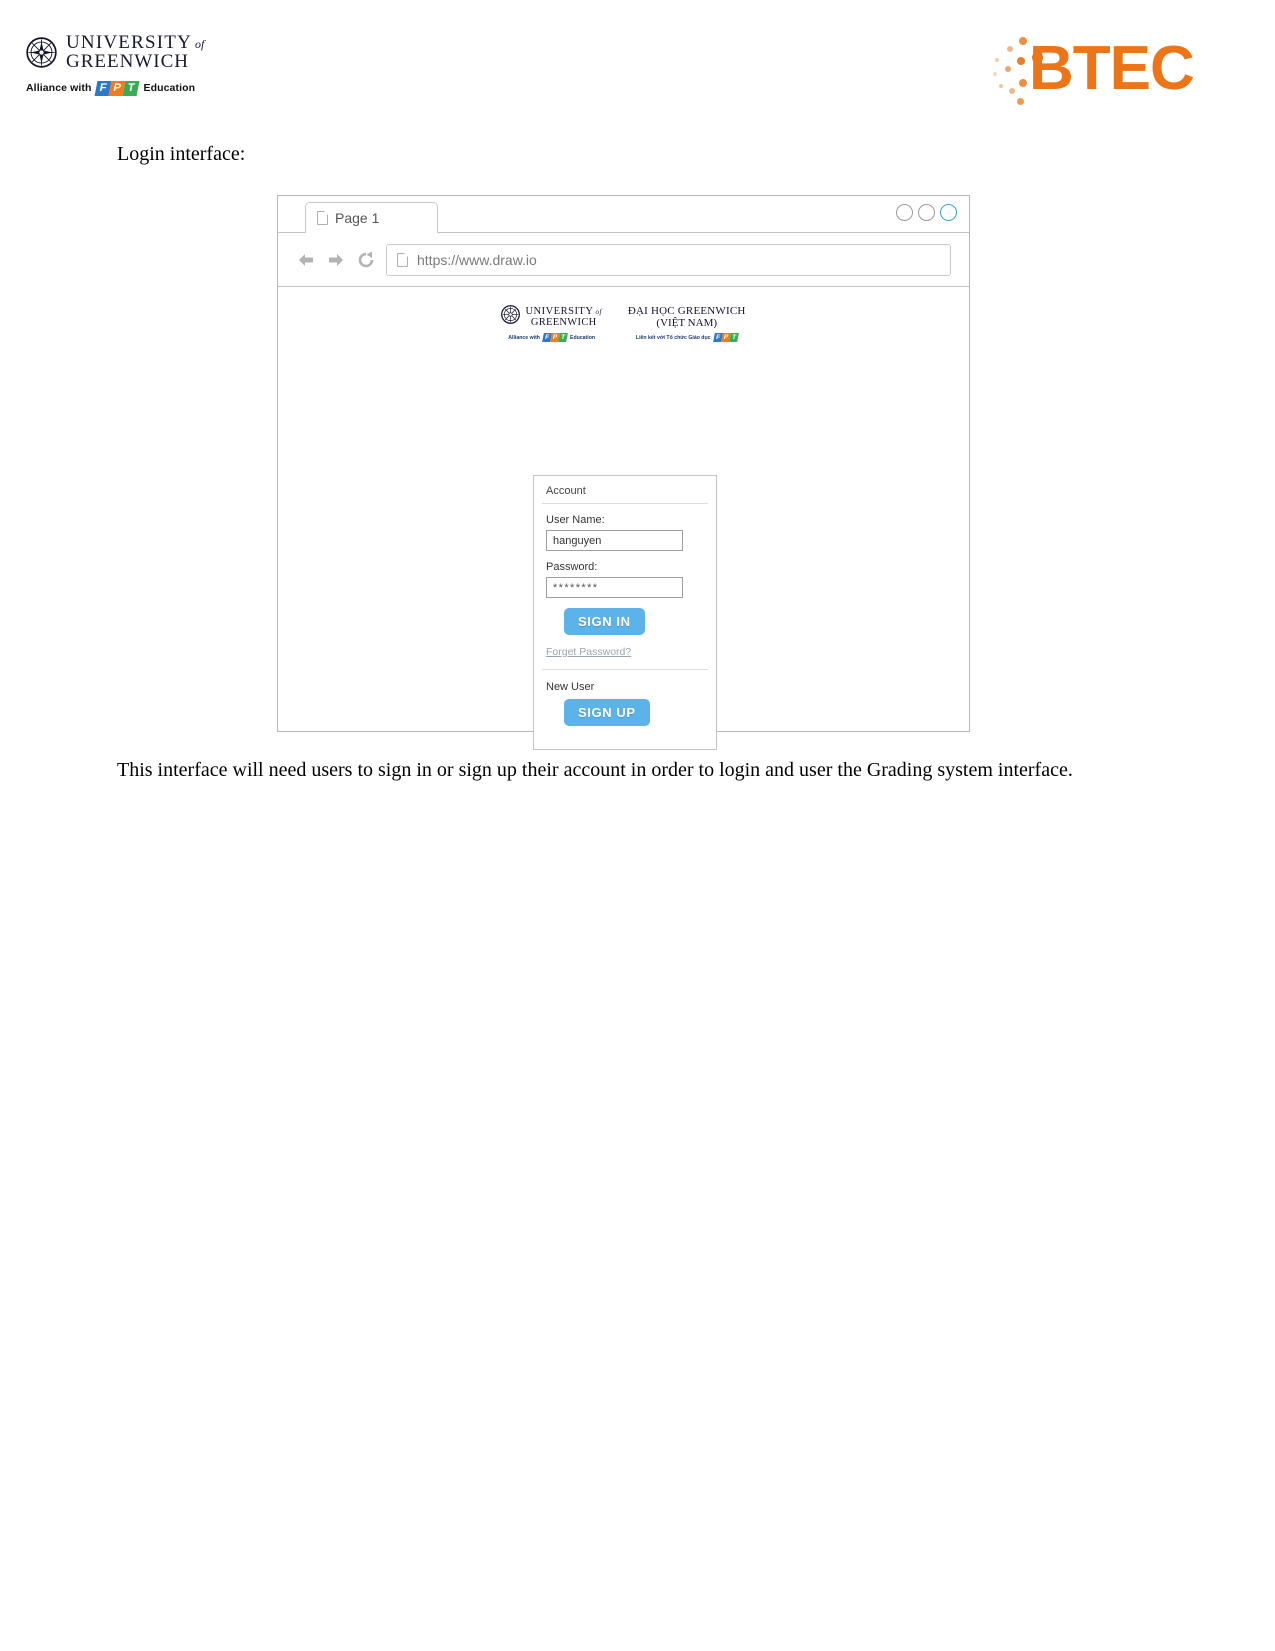 The image size is (1275, 1651). I want to click on url-bar: https://www.draw.io, so click(668, 259).